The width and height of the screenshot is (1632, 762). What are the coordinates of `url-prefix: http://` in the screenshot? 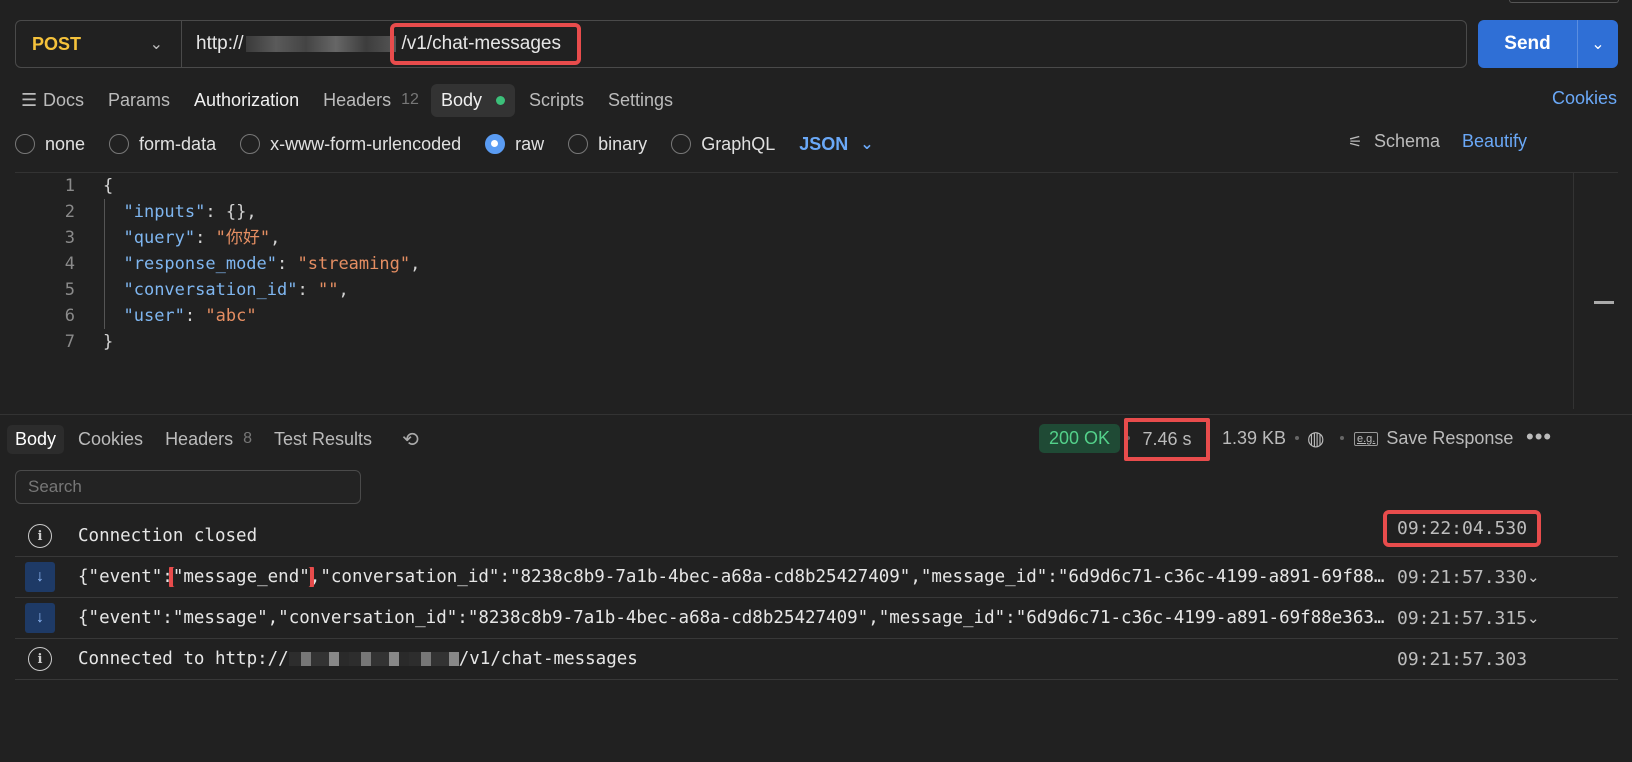 It's located at (220, 43).